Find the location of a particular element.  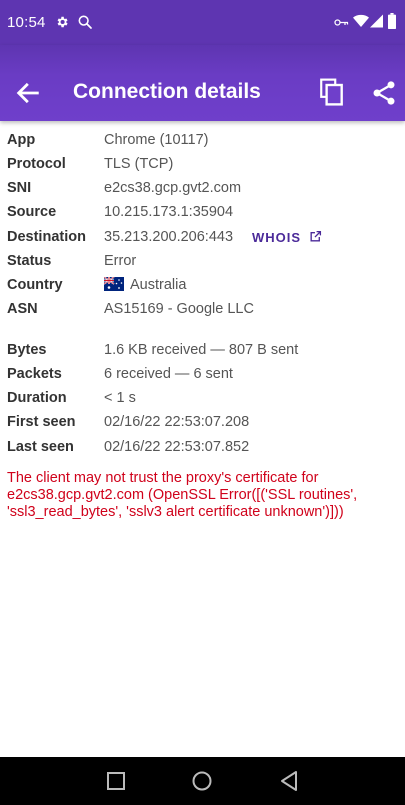

detail-row-status: Status Error is located at coordinates (202, 264).